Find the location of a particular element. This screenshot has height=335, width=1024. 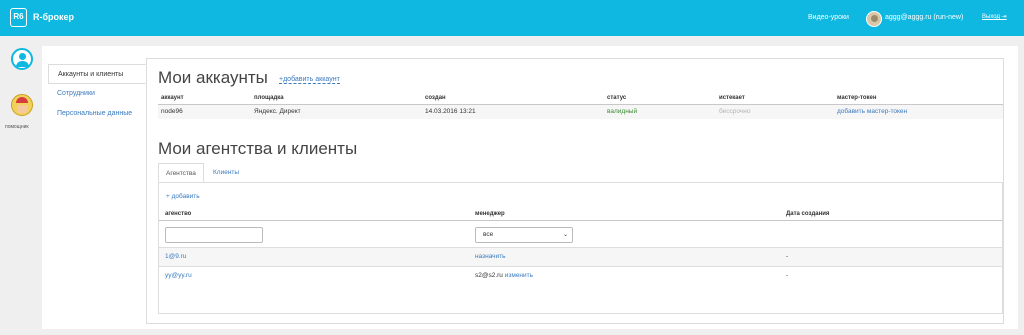

agencies-table-header: агенство менеджер Дата создания is located at coordinates (580, 214).